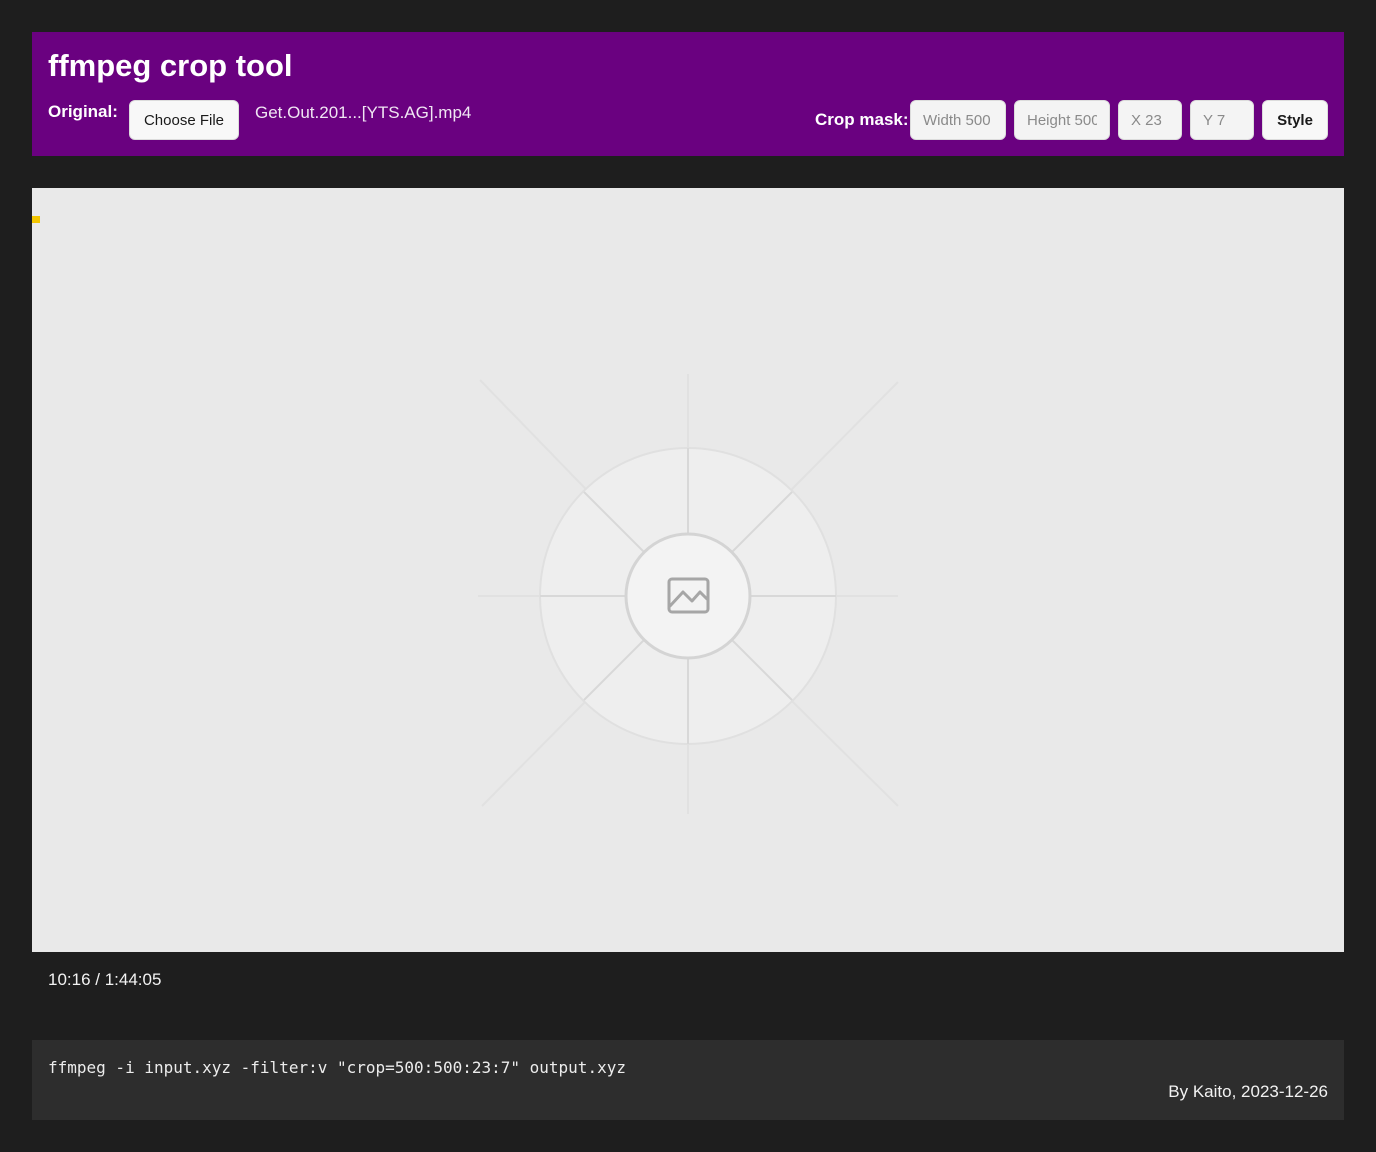  Describe the element at coordinates (1150, 120) in the screenshot. I see `crop-x-input` at that location.